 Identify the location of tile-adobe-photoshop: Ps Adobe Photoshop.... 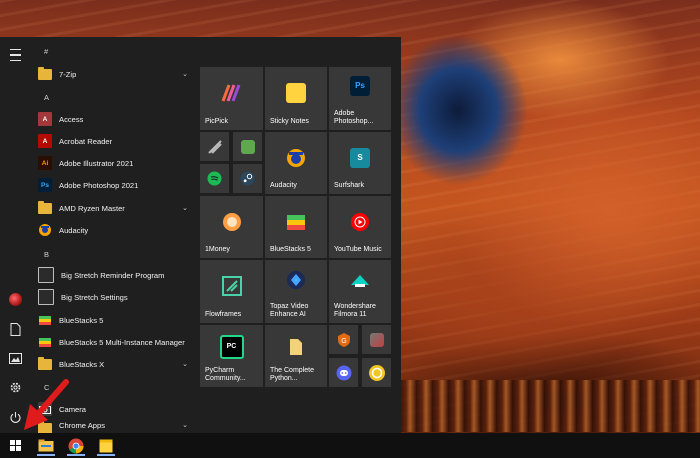
(360, 98).